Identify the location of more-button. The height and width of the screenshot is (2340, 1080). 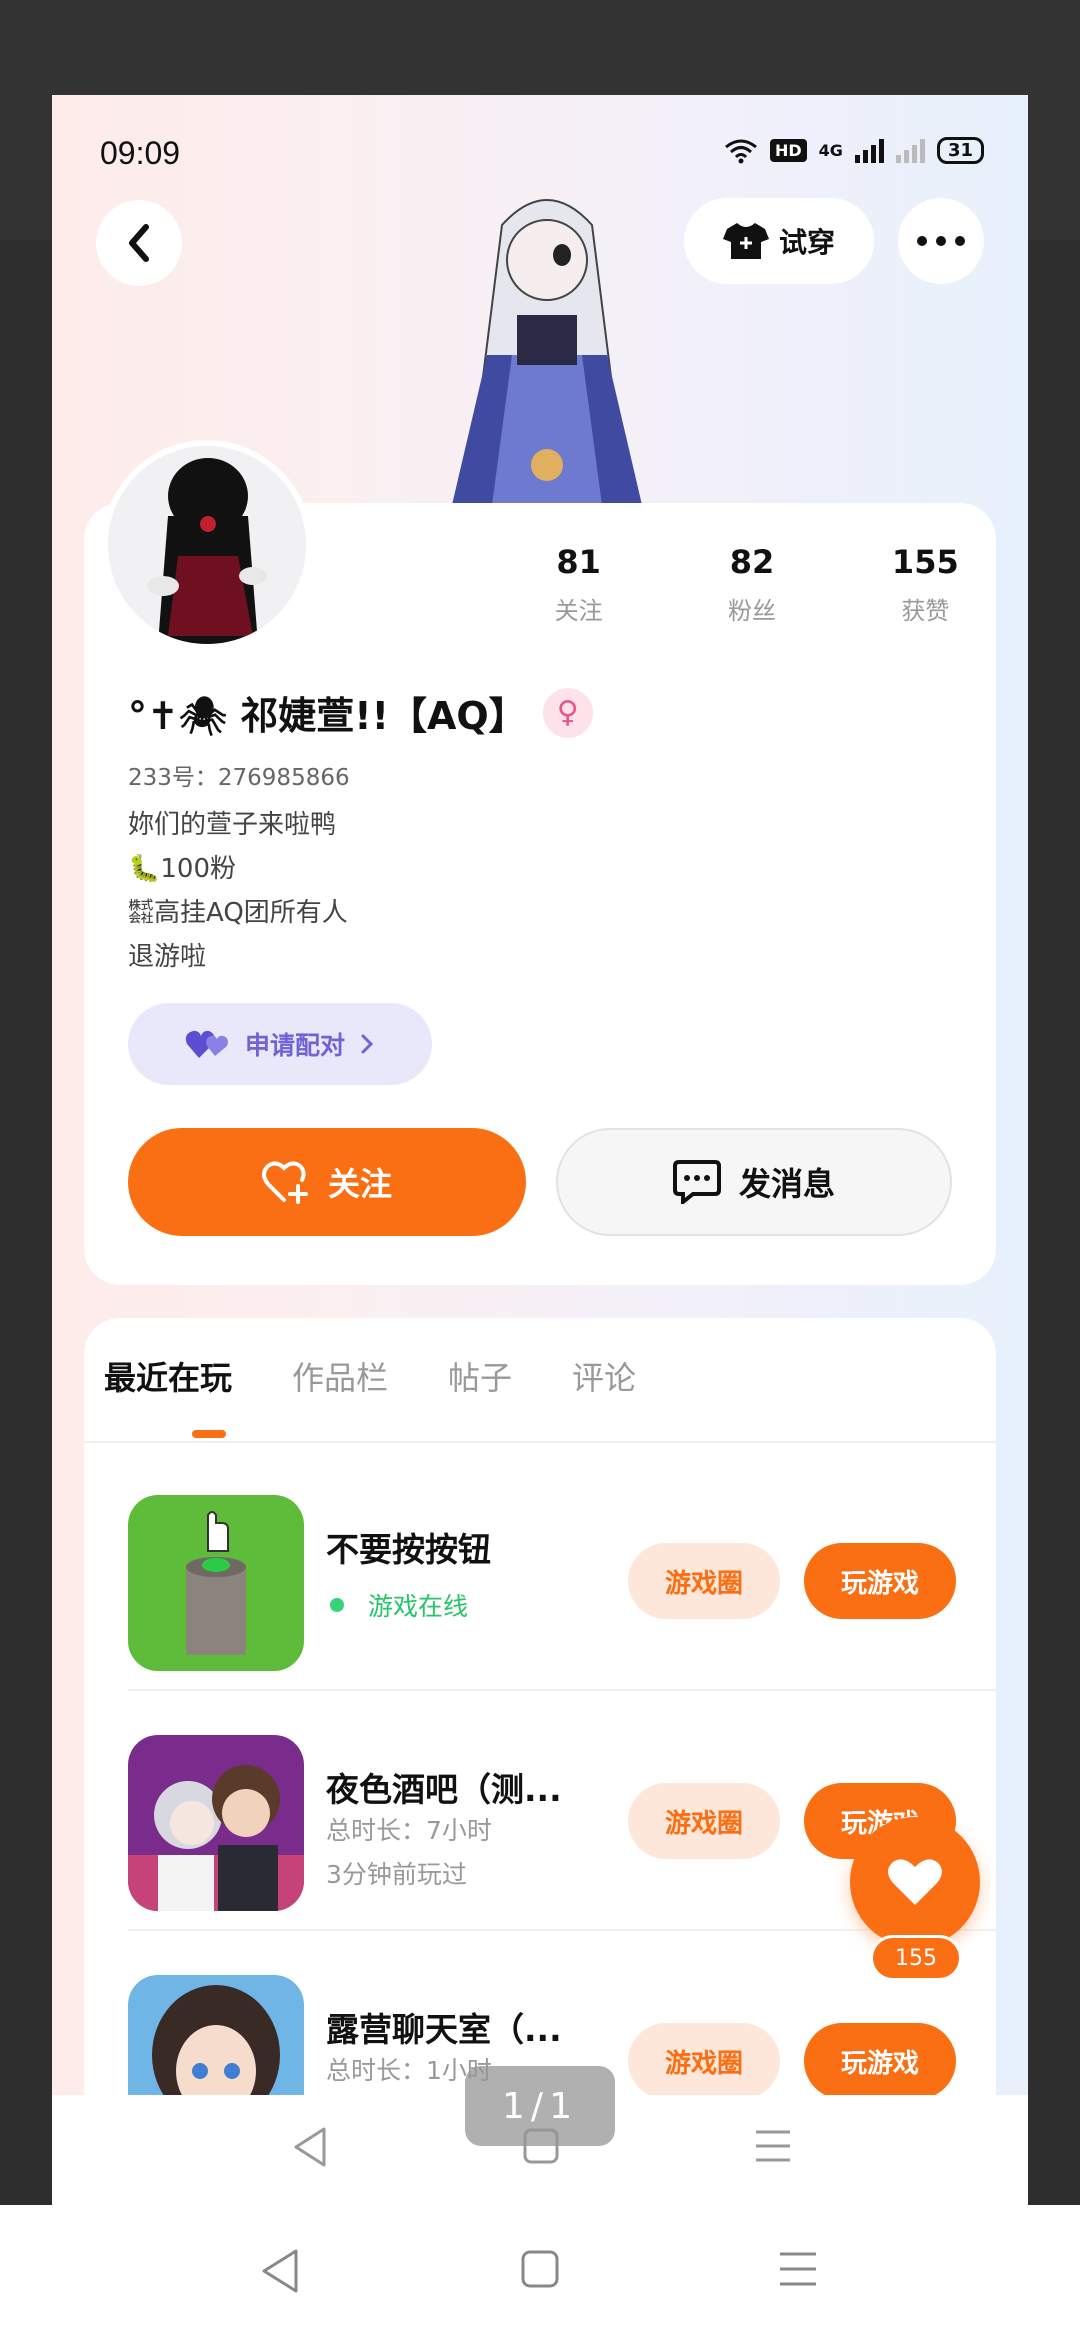
(941, 241).